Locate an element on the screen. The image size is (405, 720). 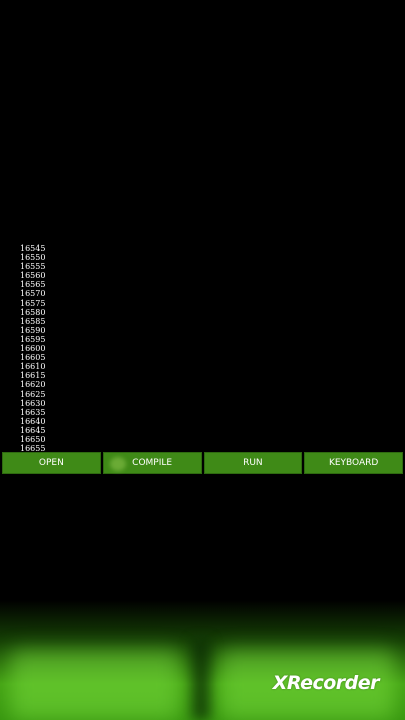
run-button: RUN is located at coordinates (253, 463).